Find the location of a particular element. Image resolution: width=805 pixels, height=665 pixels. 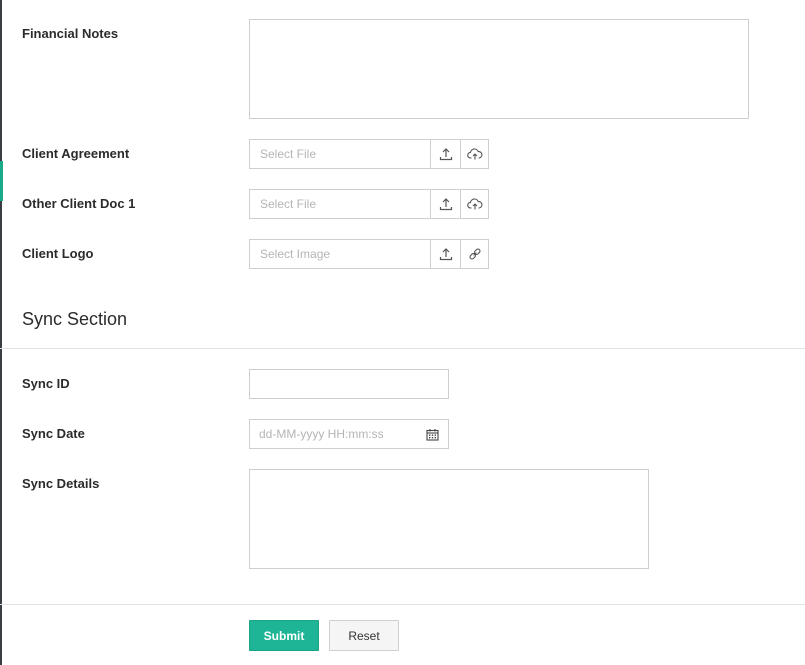

client-logo-image-input: Select Image is located at coordinates (340, 254).